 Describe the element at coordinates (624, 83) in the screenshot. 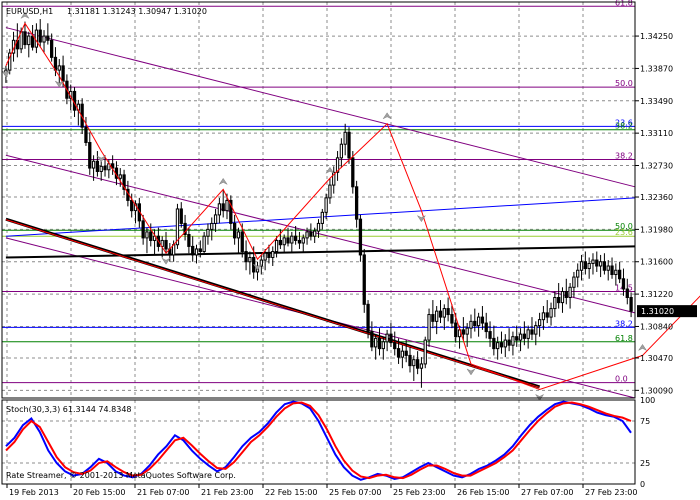

I see `fib-level-label: 50.0` at that location.